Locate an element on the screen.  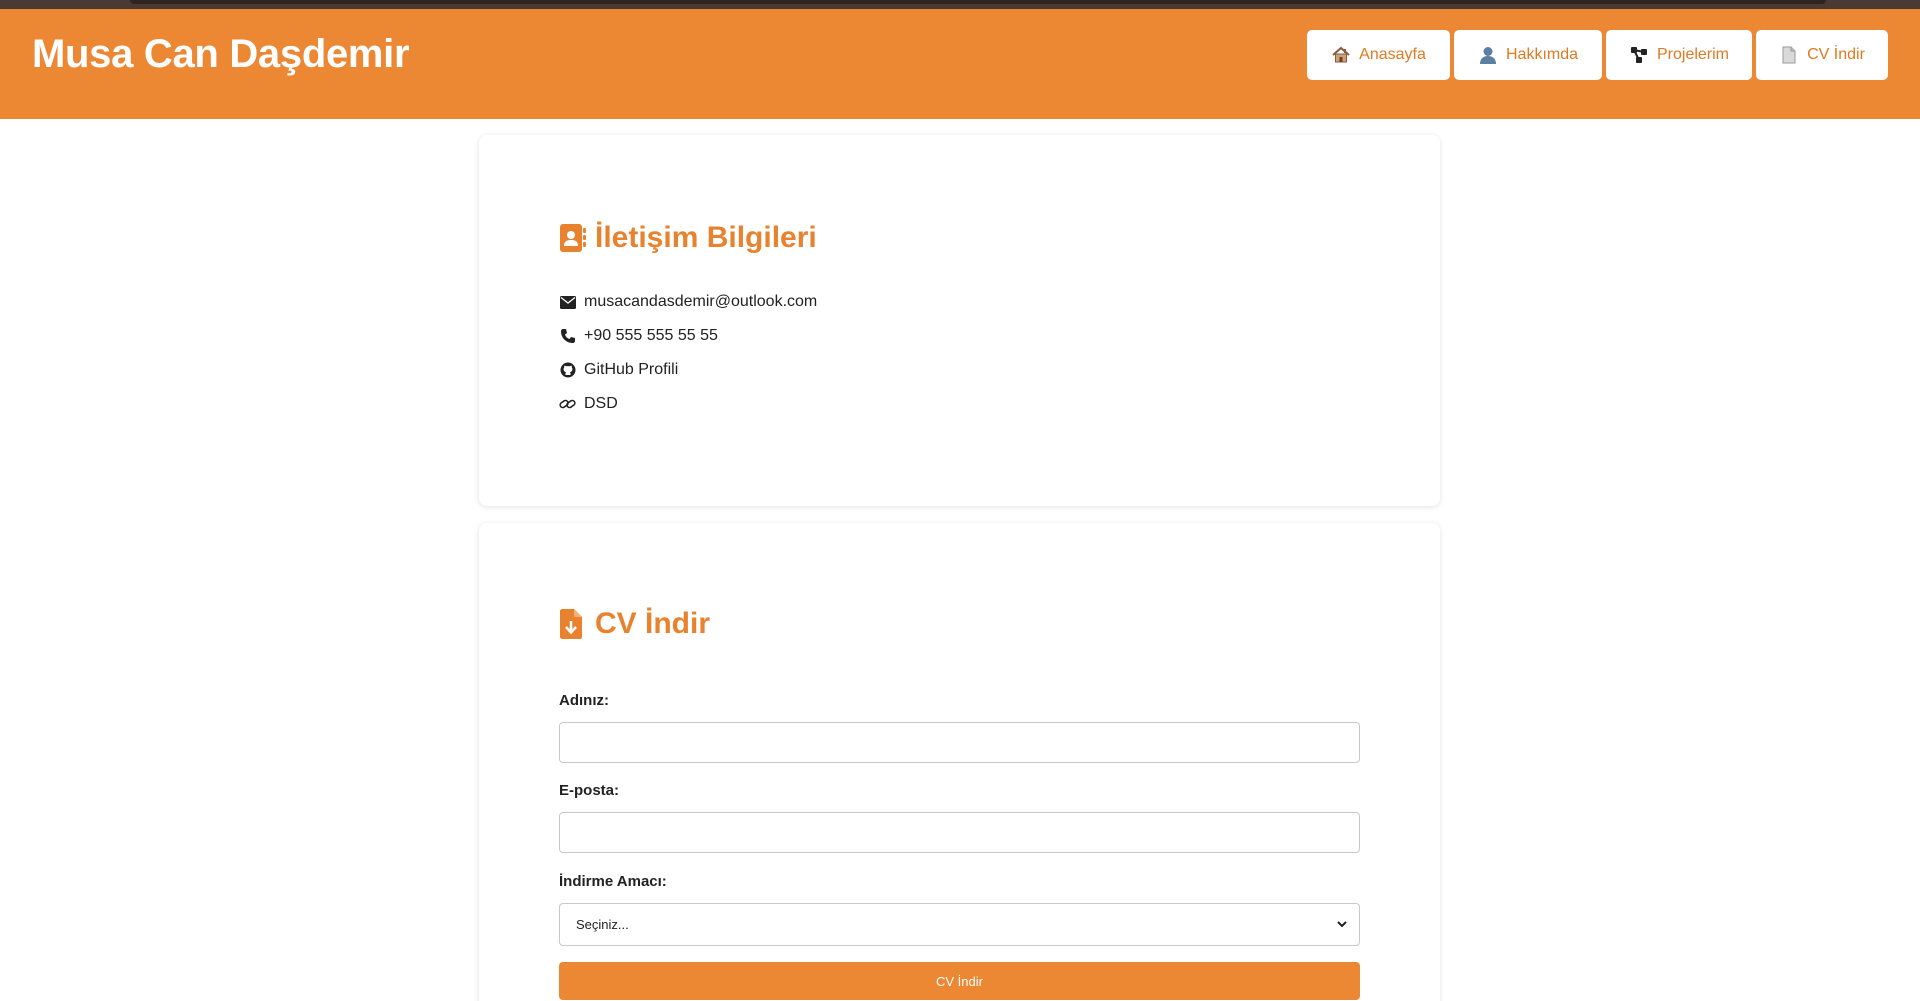
email-input is located at coordinates (959, 832).